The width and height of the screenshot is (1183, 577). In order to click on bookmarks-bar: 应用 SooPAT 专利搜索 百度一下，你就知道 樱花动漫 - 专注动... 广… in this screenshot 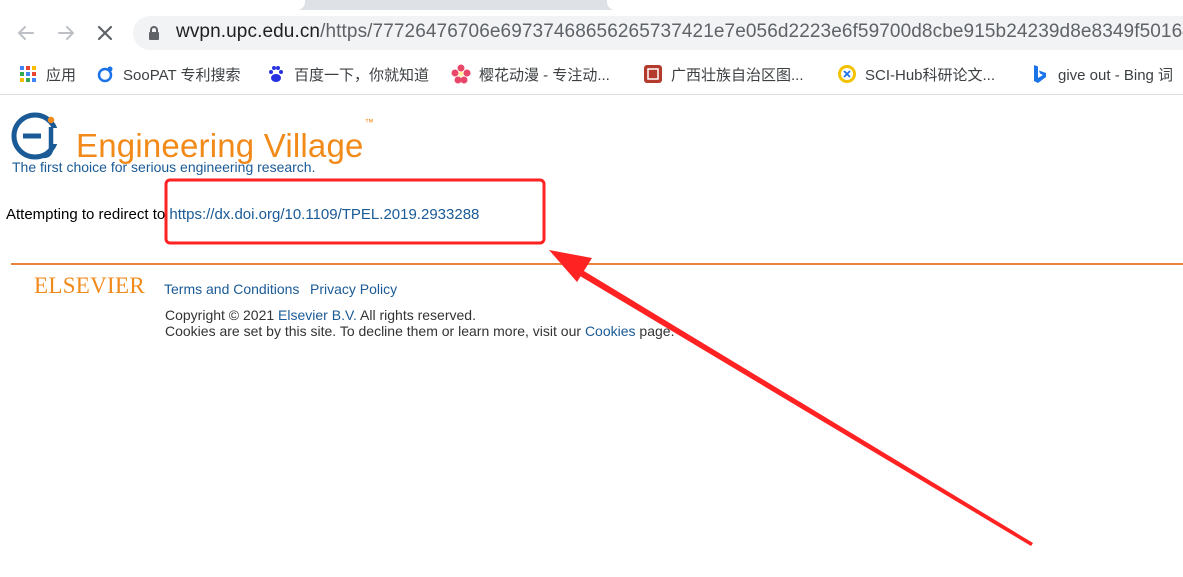, I will do `click(591, 75)`.